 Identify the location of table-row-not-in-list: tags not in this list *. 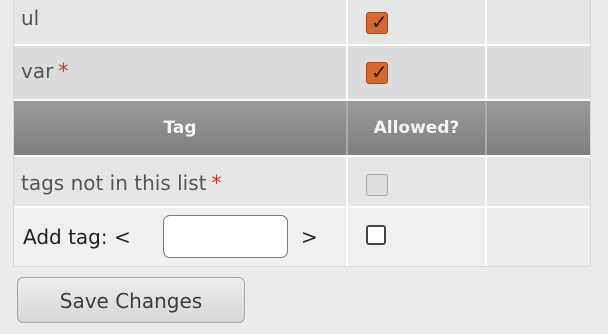
(302, 181).